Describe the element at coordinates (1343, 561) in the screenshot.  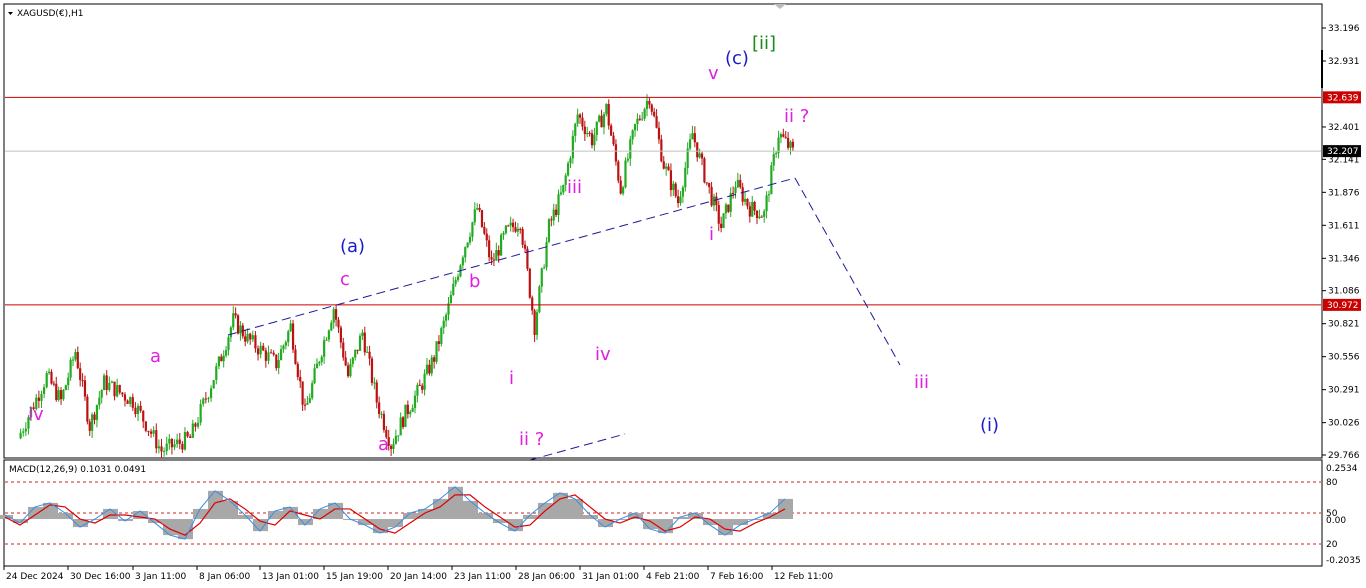
I see `macd-tick-label: -0.2035` at that location.